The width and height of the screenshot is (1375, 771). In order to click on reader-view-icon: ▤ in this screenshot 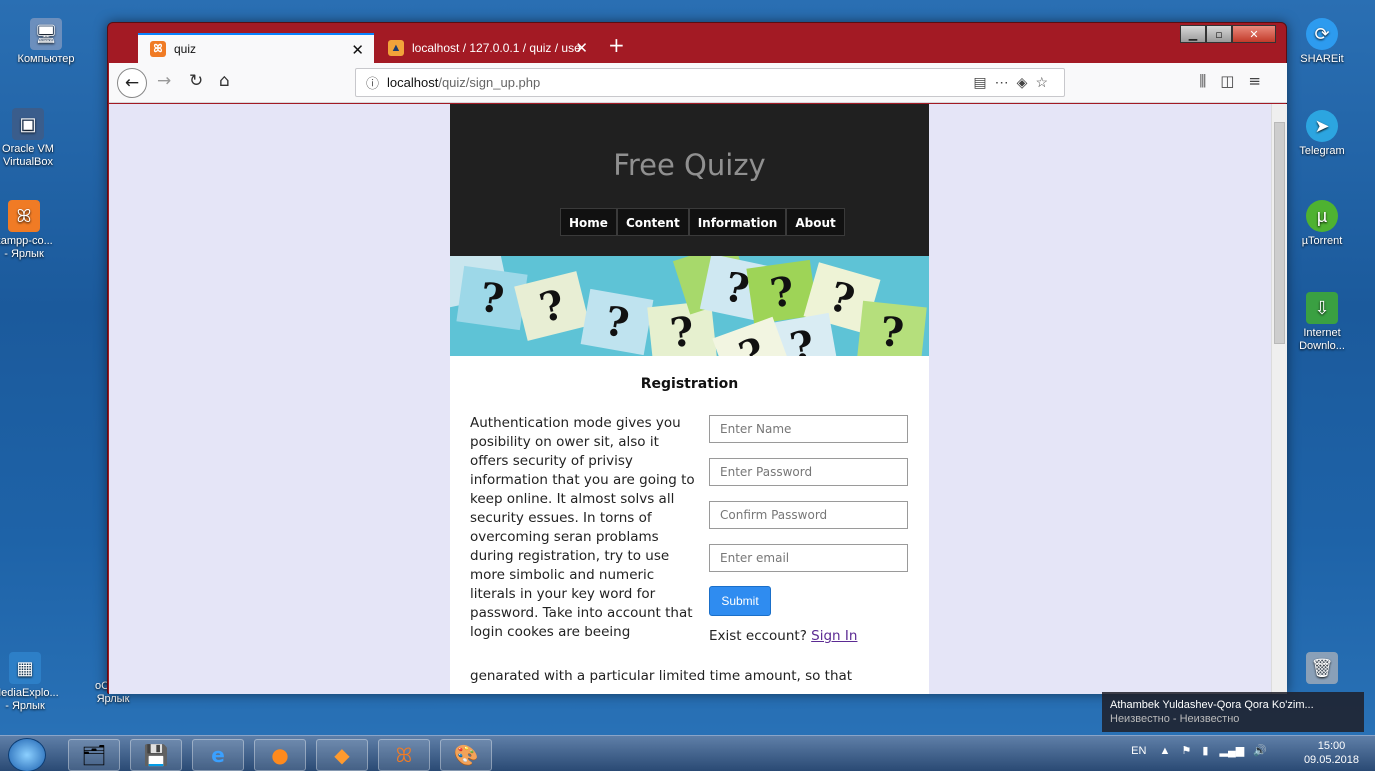, I will do `click(983, 82)`.